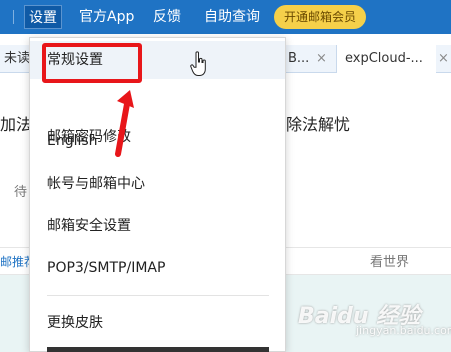  I want to click on watermark-url: jingyan.baidu.com, so click(403, 330).